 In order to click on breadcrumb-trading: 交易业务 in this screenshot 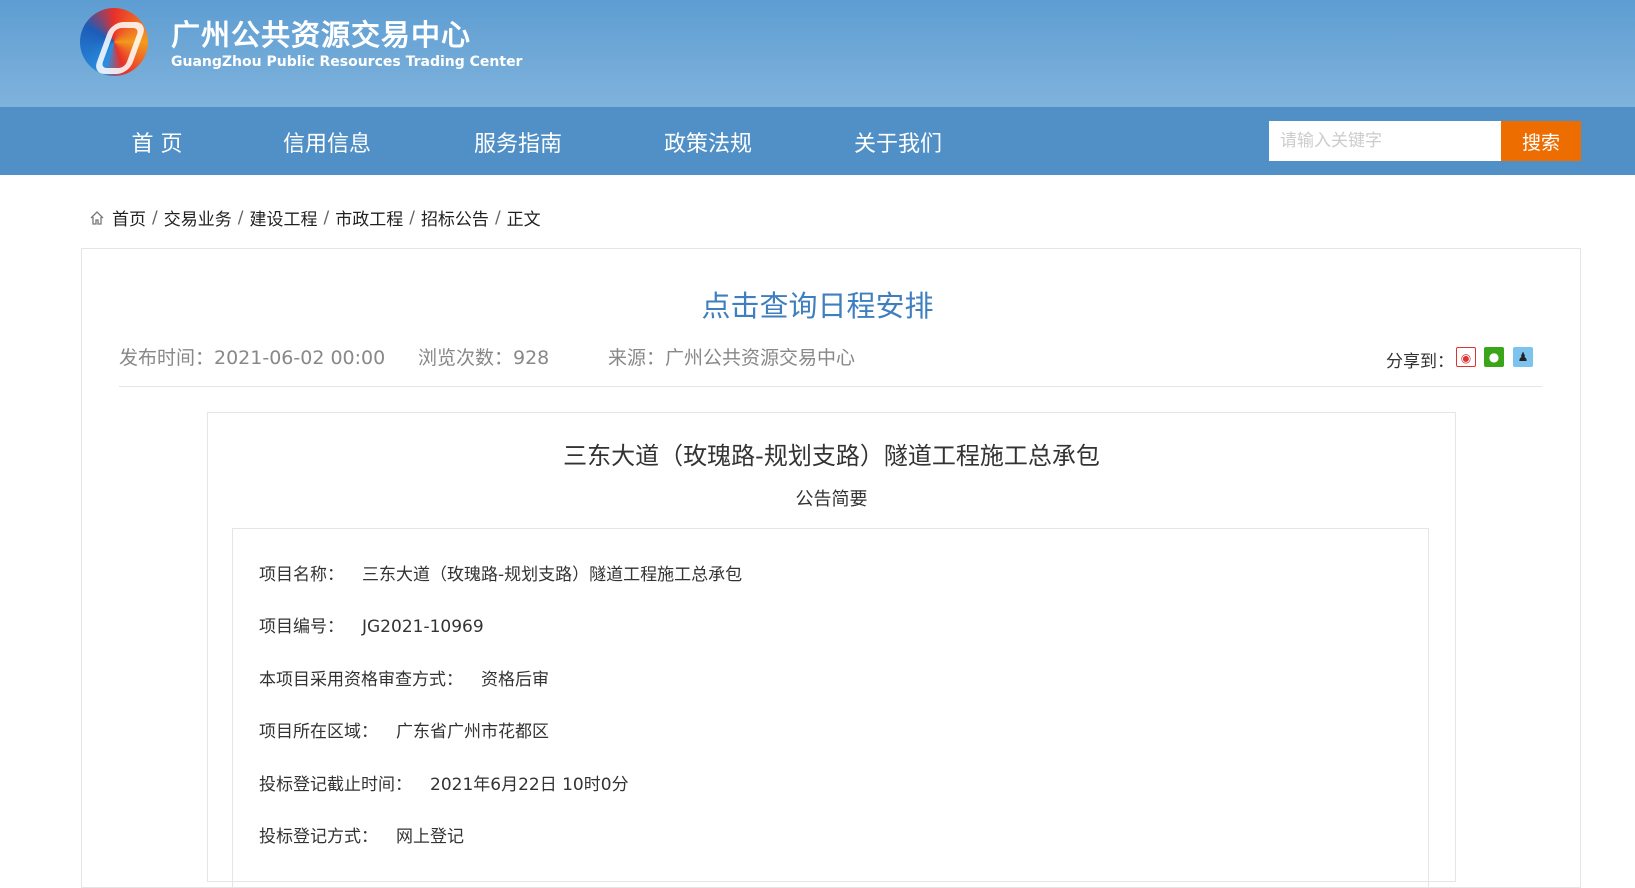, I will do `click(198, 217)`.